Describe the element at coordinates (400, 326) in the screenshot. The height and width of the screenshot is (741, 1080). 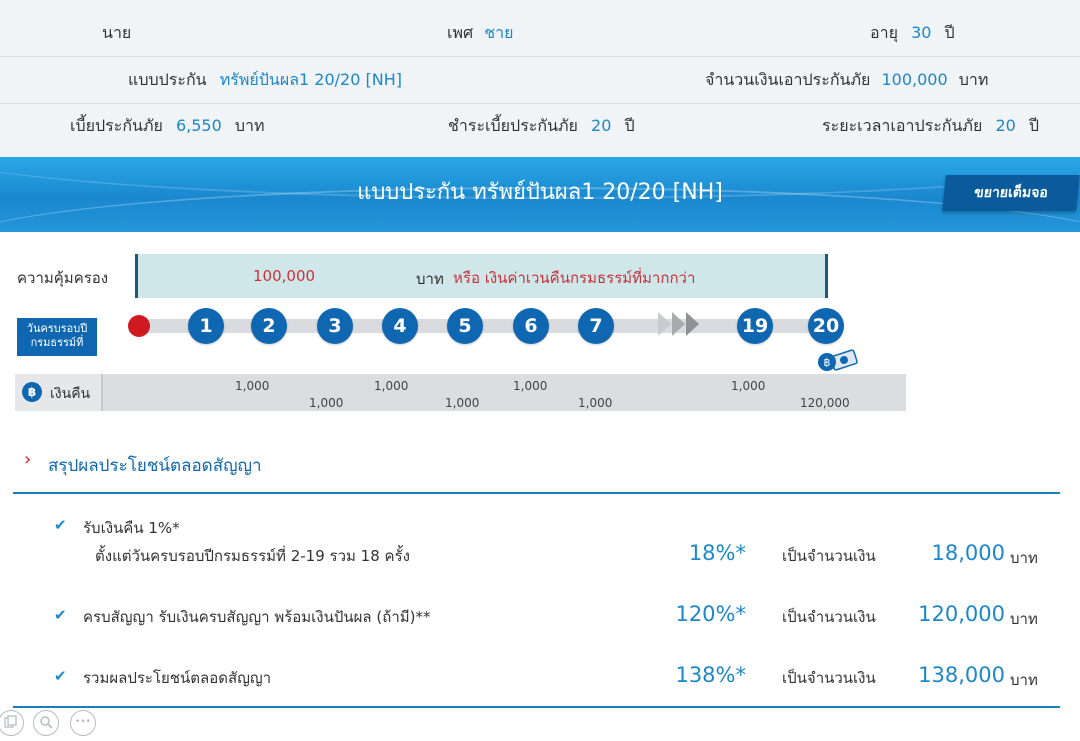
I see `year-4-marker: 4` at that location.